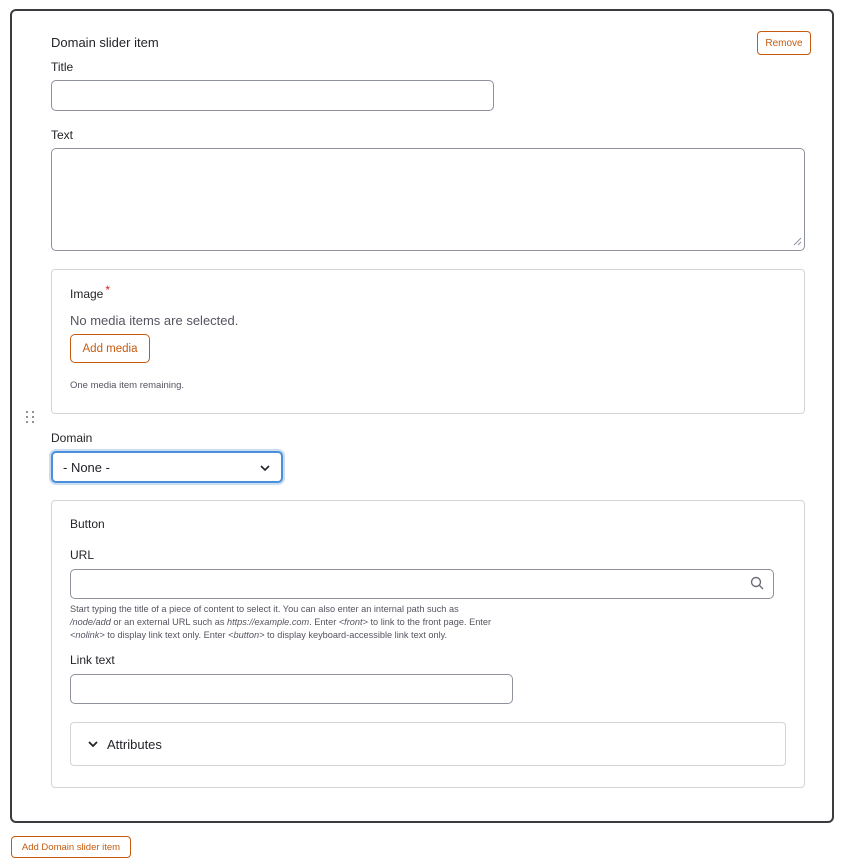 The image size is (867, 858). What do you see at coordinates (110, 348) in the screenshot?
I see `add-media-button: Add media` at bounding box center [110, 348].